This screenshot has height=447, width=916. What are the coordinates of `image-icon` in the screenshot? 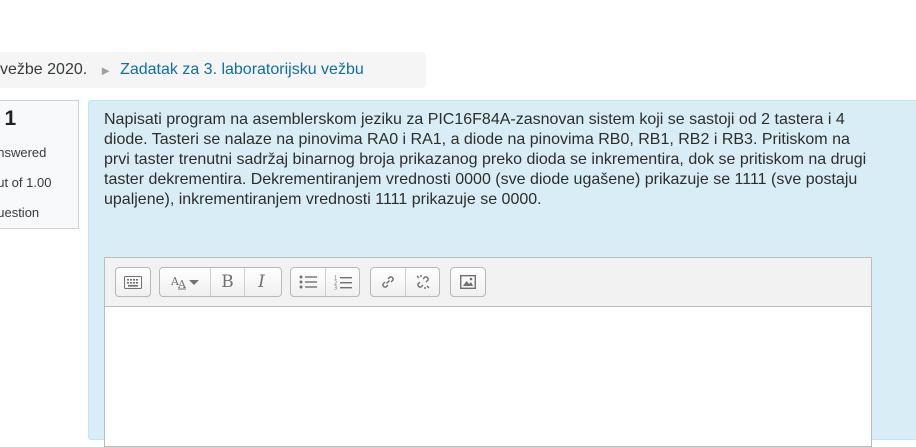 It's located at (468, 282).